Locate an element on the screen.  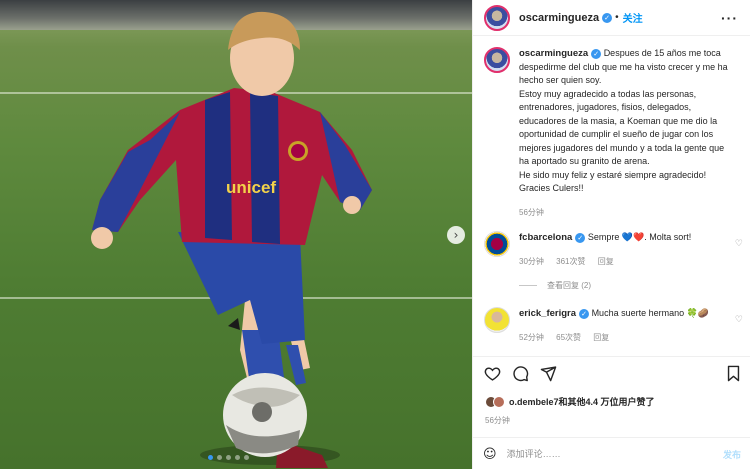
liker-avatar is located at coordinates (499, 401).